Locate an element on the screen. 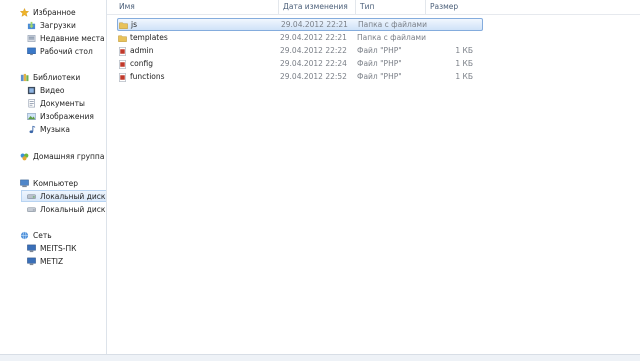  column-header-date: Дата изменения is located at coordinates (317, 7).